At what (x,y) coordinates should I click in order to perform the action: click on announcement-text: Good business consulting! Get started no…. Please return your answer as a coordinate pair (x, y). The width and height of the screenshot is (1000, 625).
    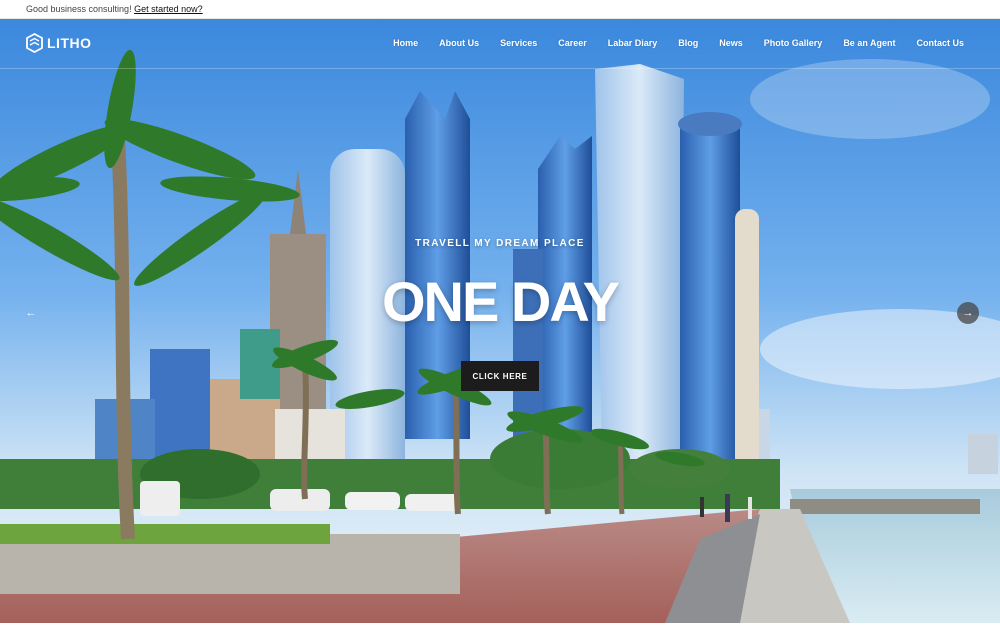
    Looking at the image, I should click on (114, 9).